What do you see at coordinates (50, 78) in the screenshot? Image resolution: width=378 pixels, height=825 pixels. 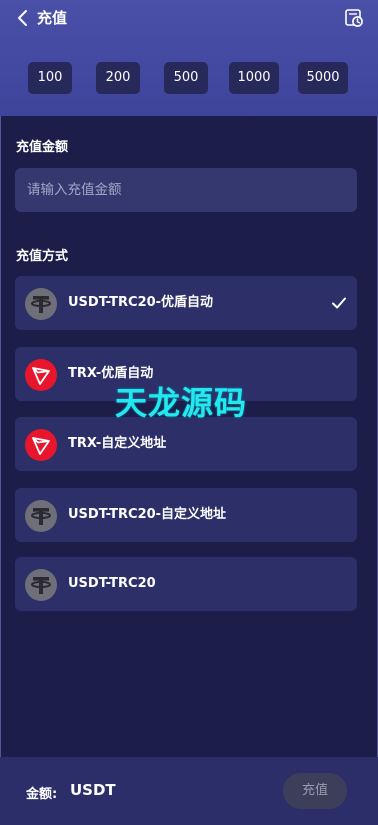 I see `quick-amount-100: 100` at bounding box center [50, 78].